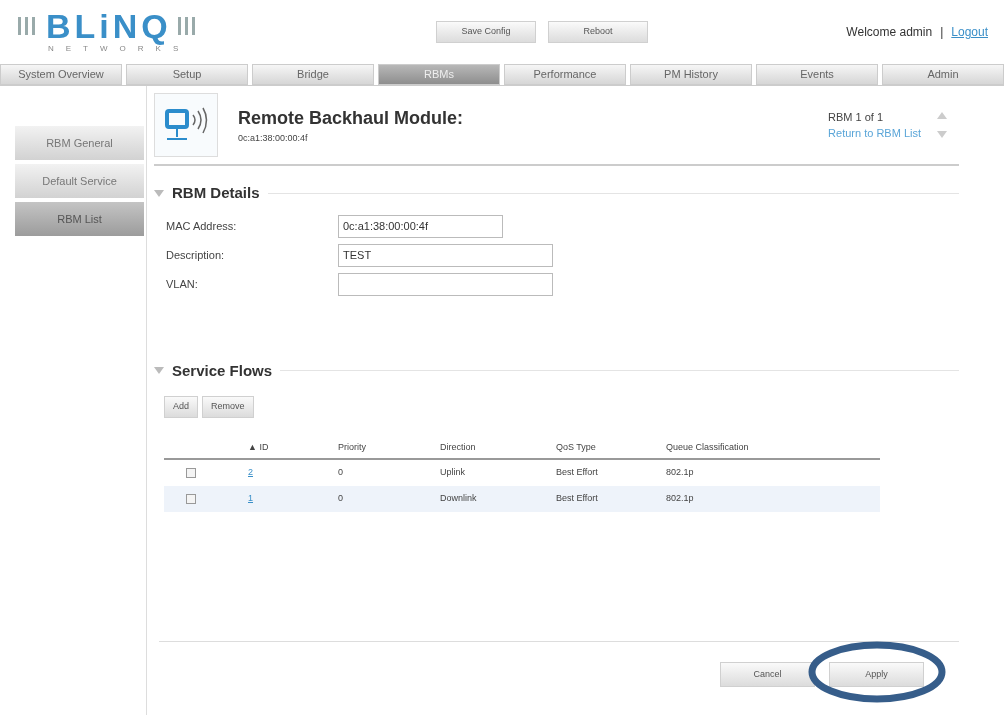 The image size is (1004, 715). What do you see at coordinates (313, 74) in the screenshot?
I see `nav-tab: Bridge` at bounding box center [313, 74].